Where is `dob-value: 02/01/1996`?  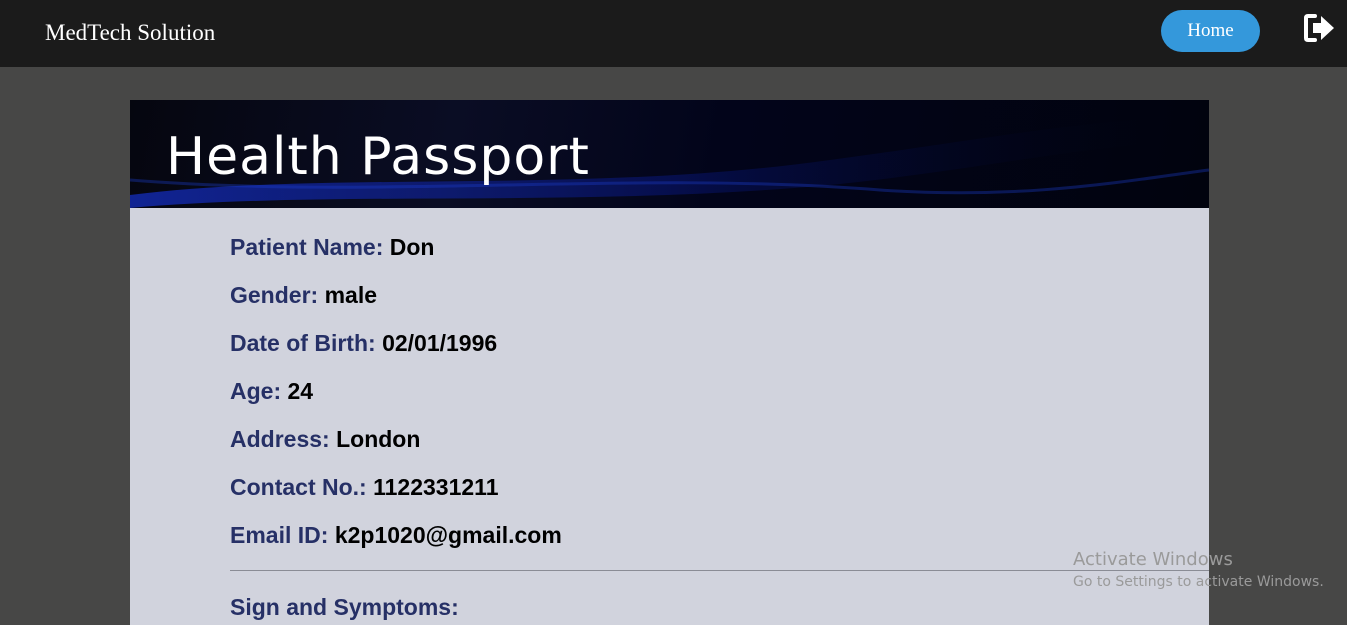 dob-value: 02/01/1996 is located at coordinates (440, 343).